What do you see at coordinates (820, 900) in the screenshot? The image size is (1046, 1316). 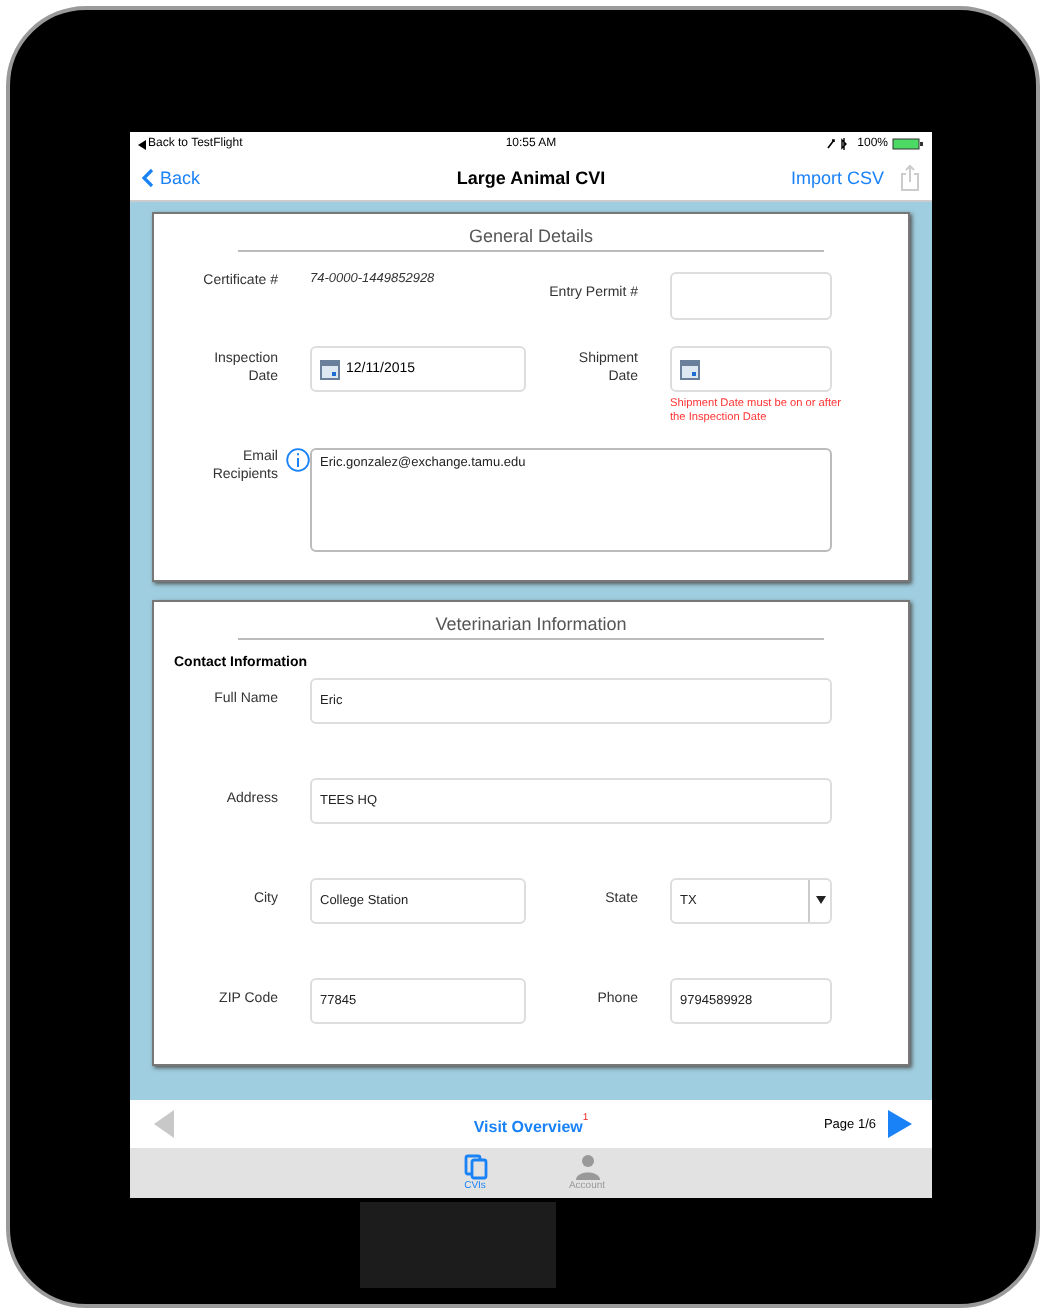 I see `caret-icon` at bounding box center [820, 900].